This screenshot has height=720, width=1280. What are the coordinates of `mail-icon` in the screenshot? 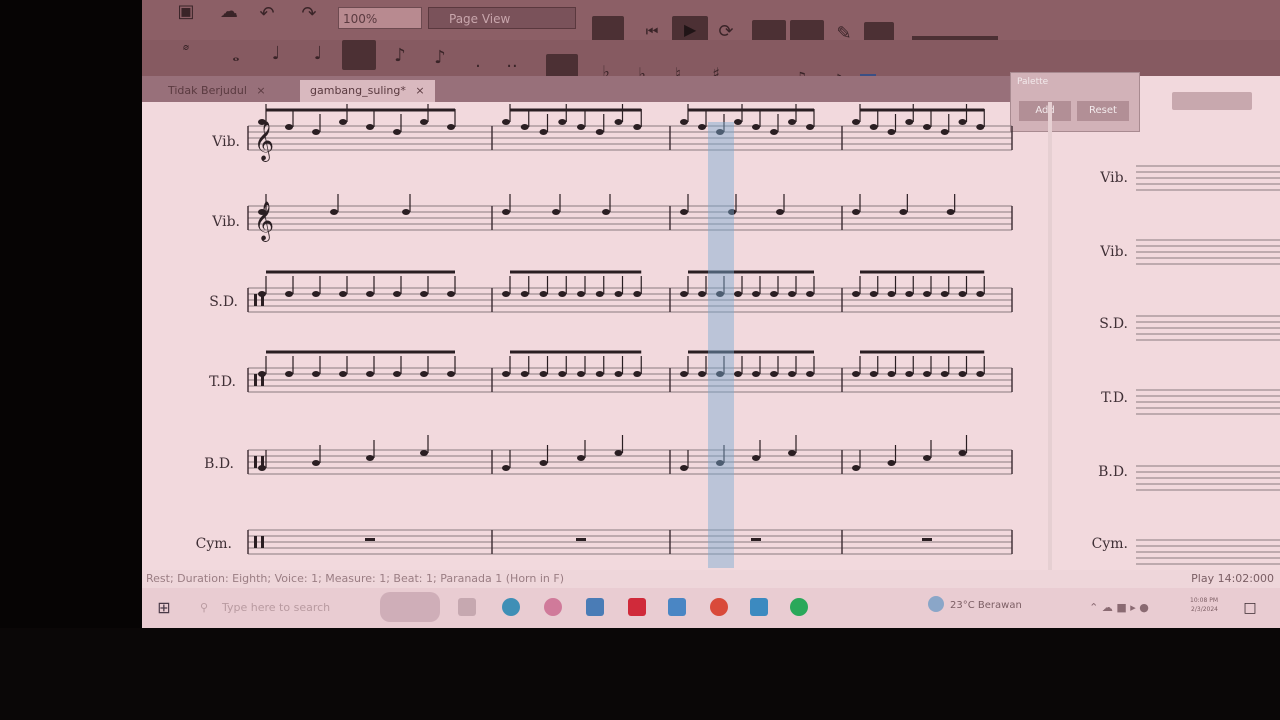 It's located at (677, 607).